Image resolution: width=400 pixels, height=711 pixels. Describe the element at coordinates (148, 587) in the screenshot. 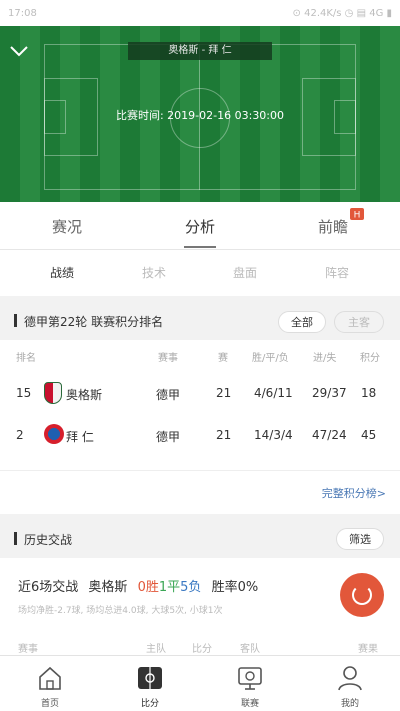

I see `h2h-wins: 0胜` at that location.